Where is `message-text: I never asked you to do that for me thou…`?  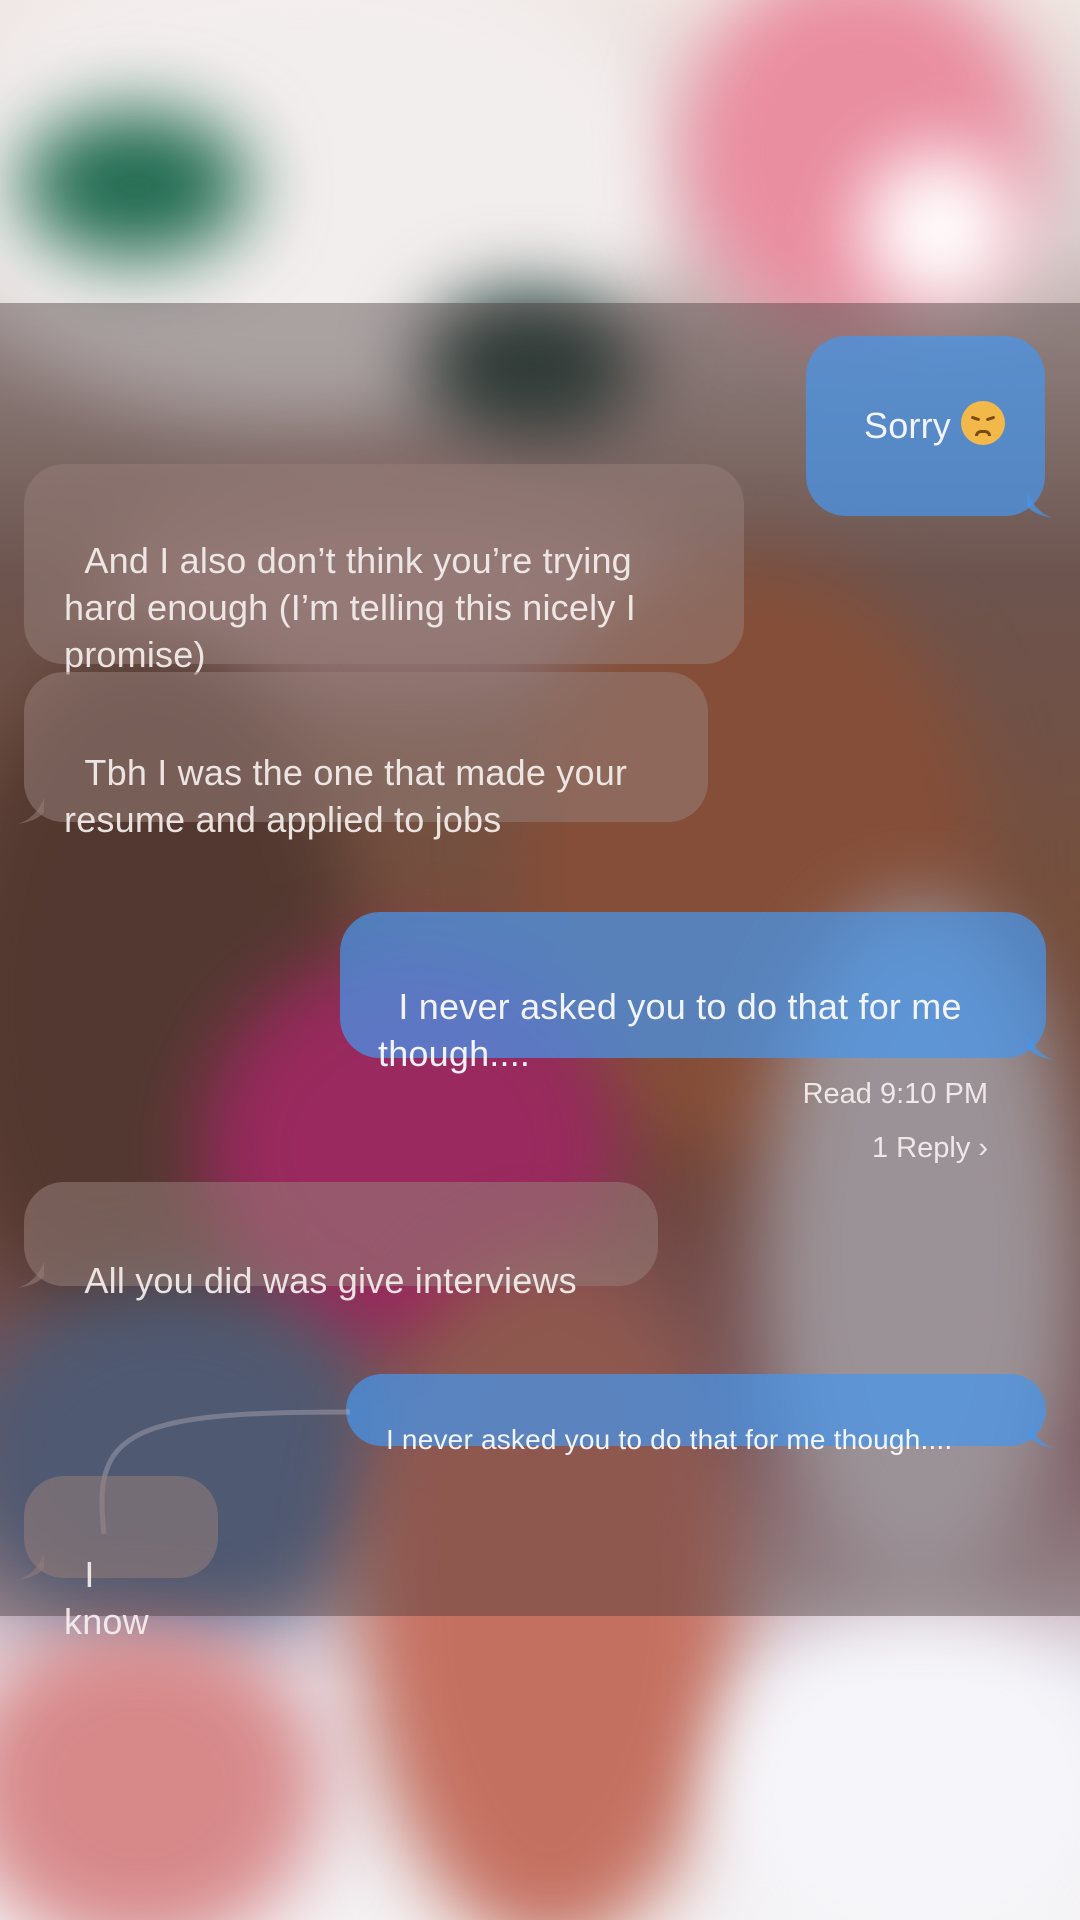 message-text: I never asked you to do that for me thou… is located at coordinates (669, 1439).